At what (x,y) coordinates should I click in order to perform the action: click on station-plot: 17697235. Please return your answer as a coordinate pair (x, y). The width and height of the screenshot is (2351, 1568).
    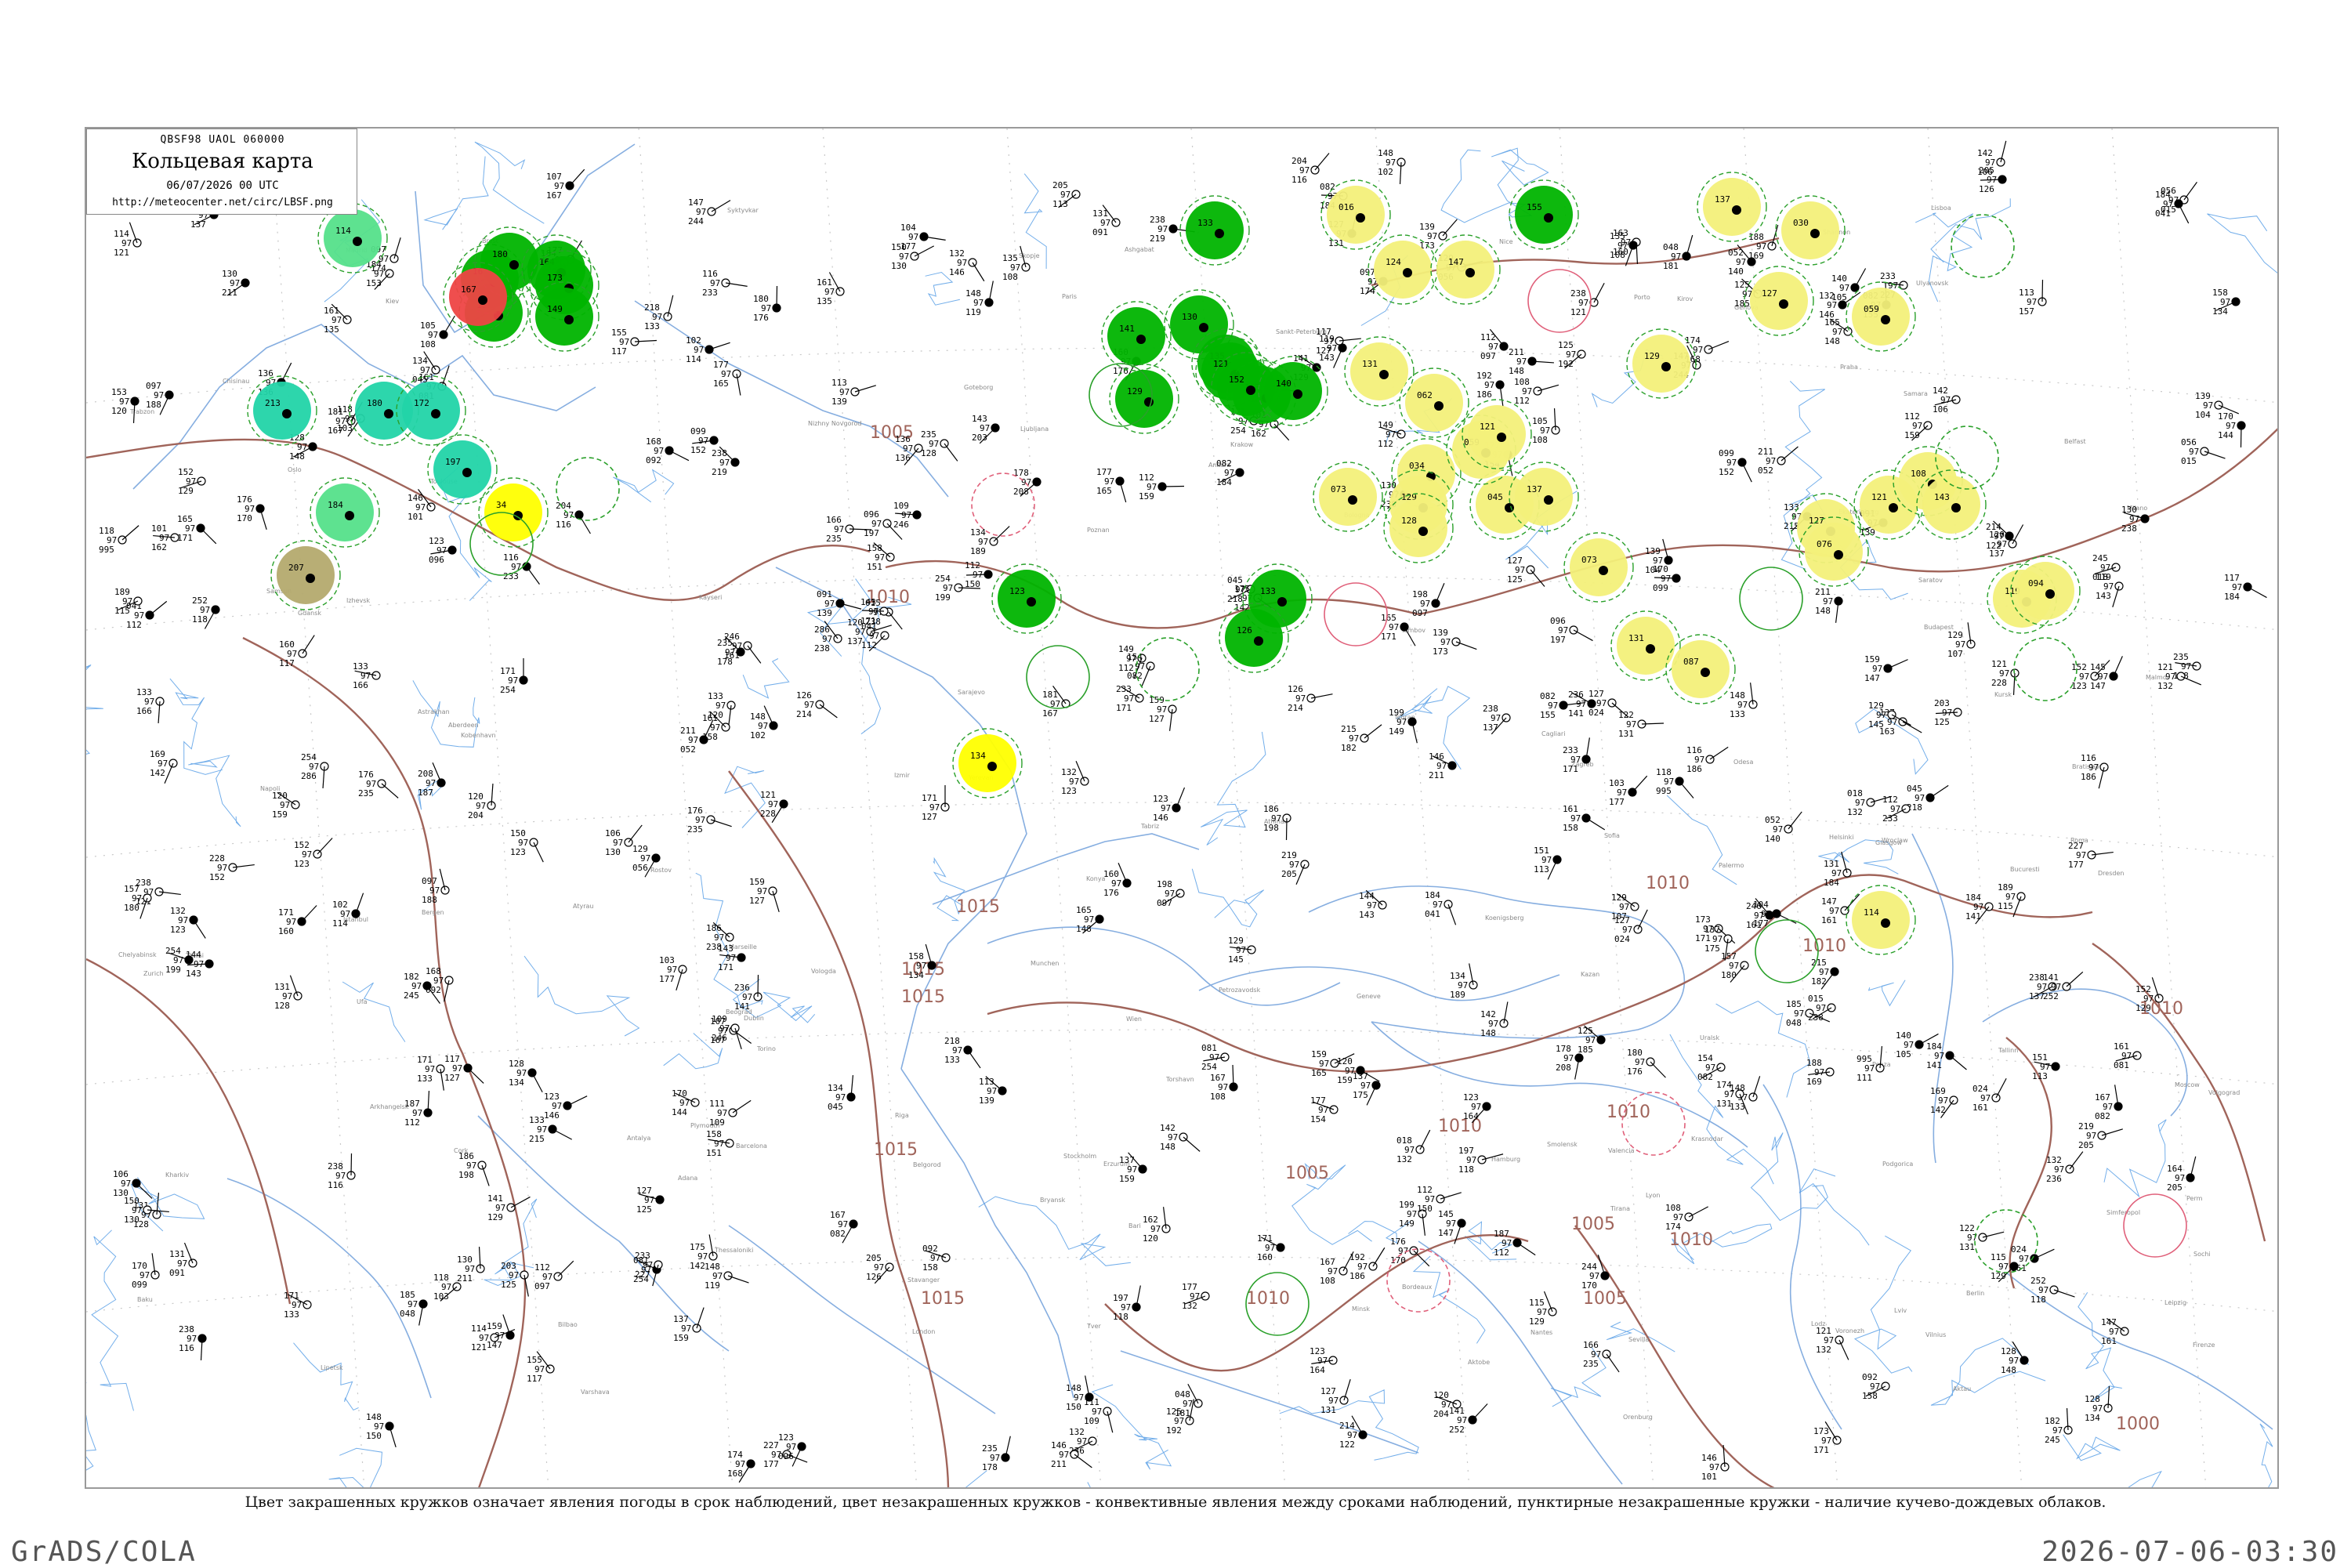
    Looking at the image, I should click on (709, 820).